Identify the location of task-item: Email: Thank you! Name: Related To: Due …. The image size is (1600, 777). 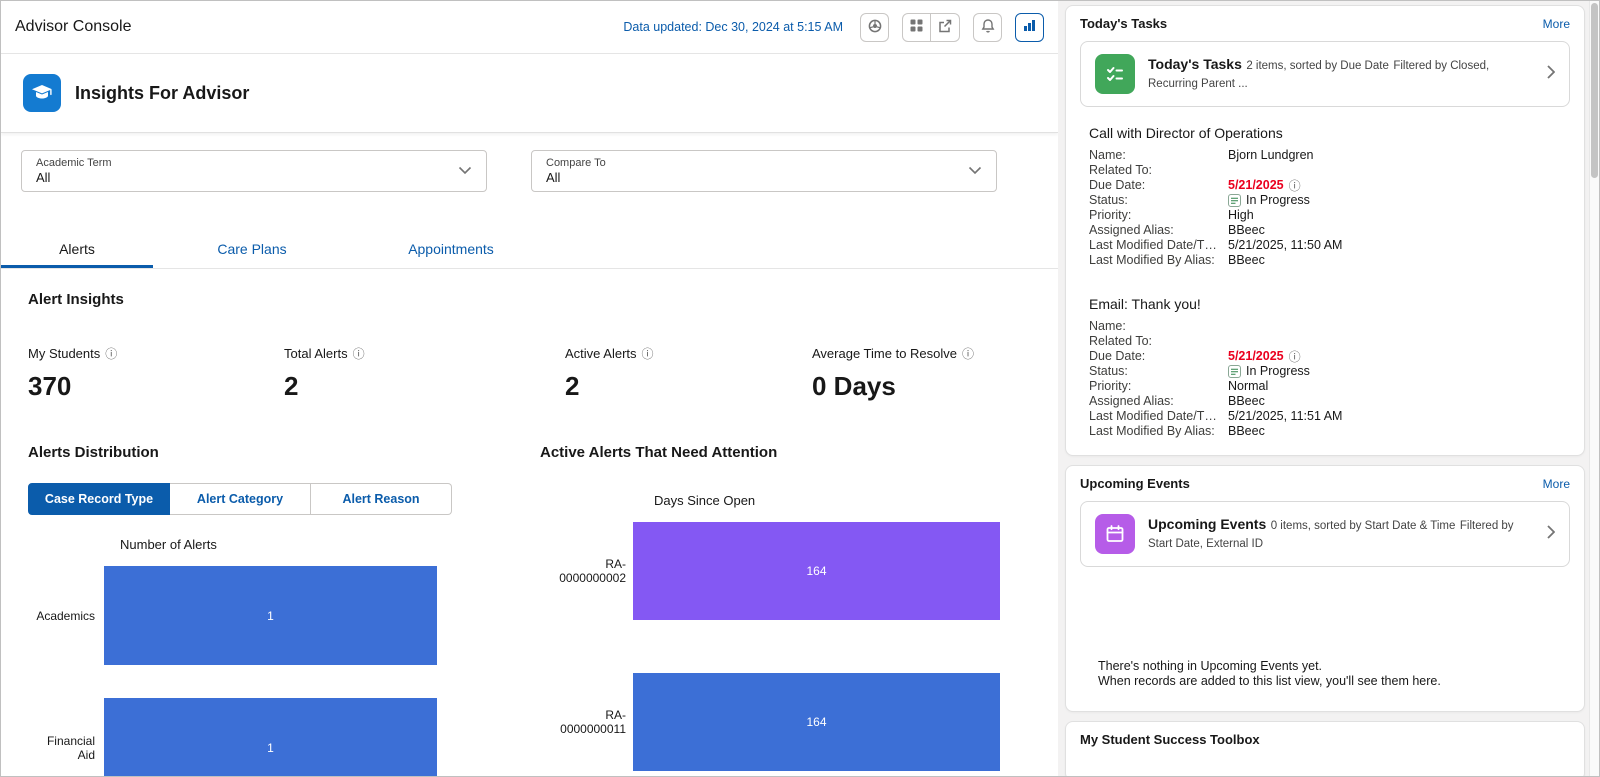
(1325, 367).